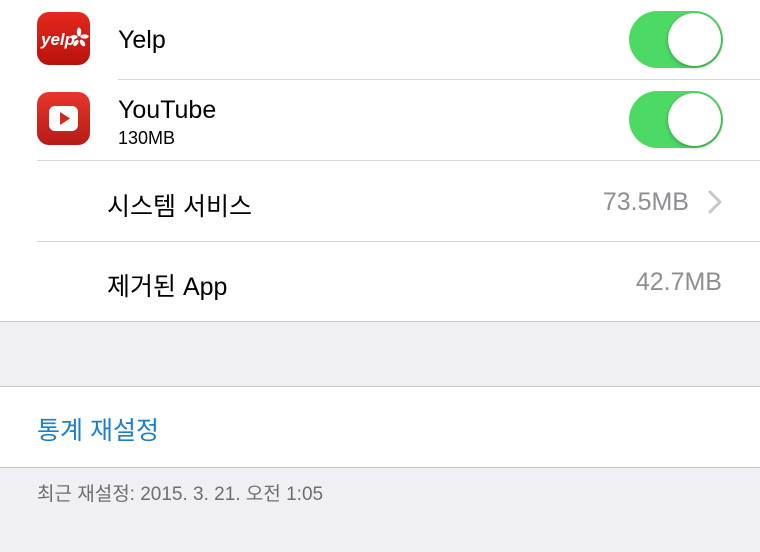 The height and width of the screenshot is (552, 760). Describe the element at coordinates (147, 138) in the screenshot. I see `app-size-youtube: 130MB` at that location.